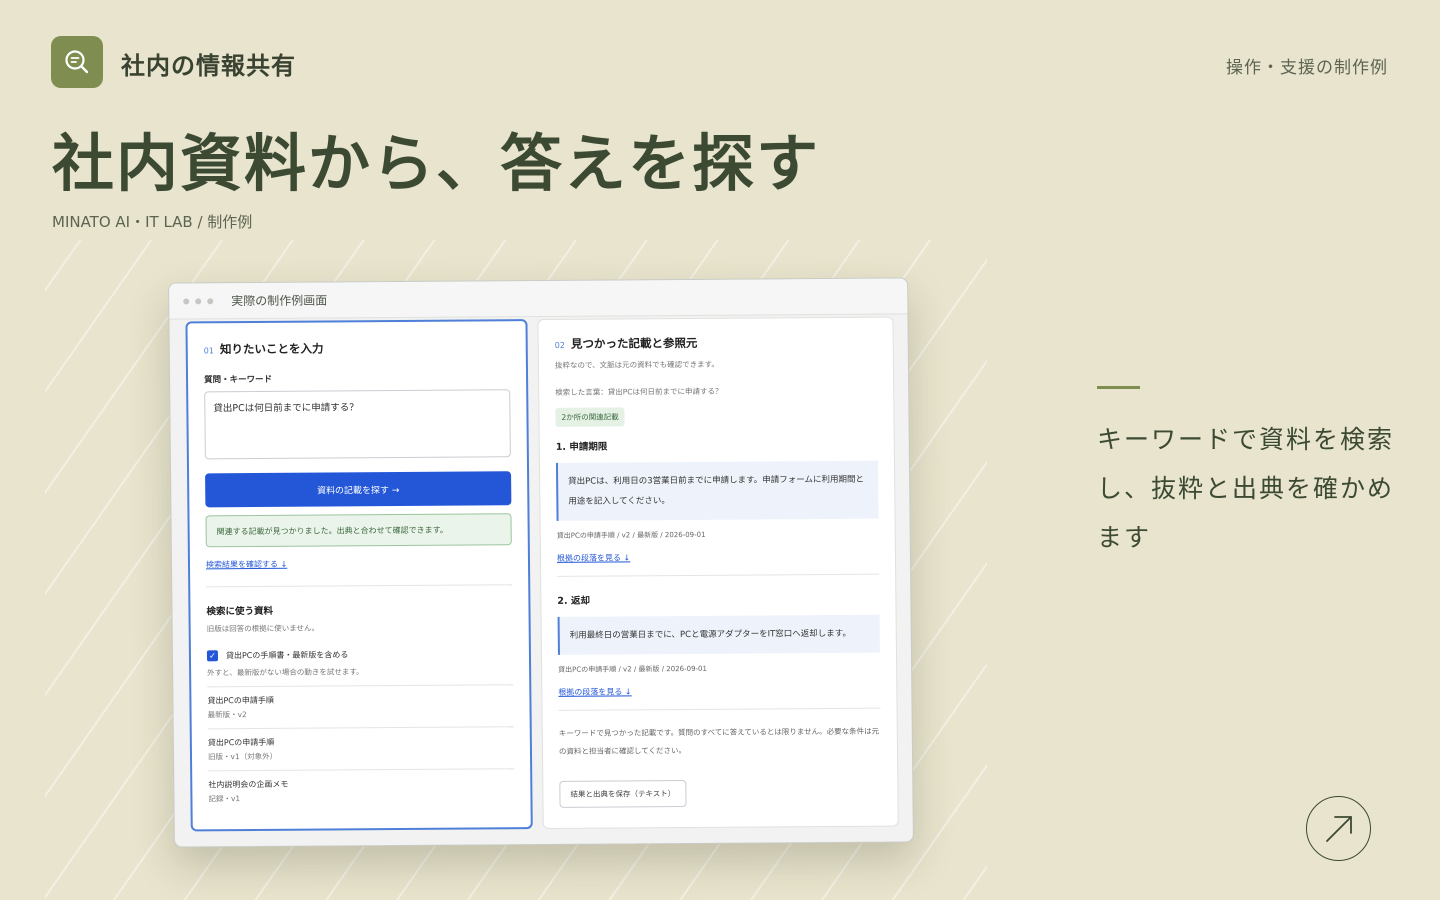 Image resolution: width=1440 pixels, height=900 pixels. What do you see at coordinates (1246, 488) in the screenshot?
I see `feature-description: キーワードで資料を検索し、抜粋と出典を確かめます` at bounding box center [1246, 488].